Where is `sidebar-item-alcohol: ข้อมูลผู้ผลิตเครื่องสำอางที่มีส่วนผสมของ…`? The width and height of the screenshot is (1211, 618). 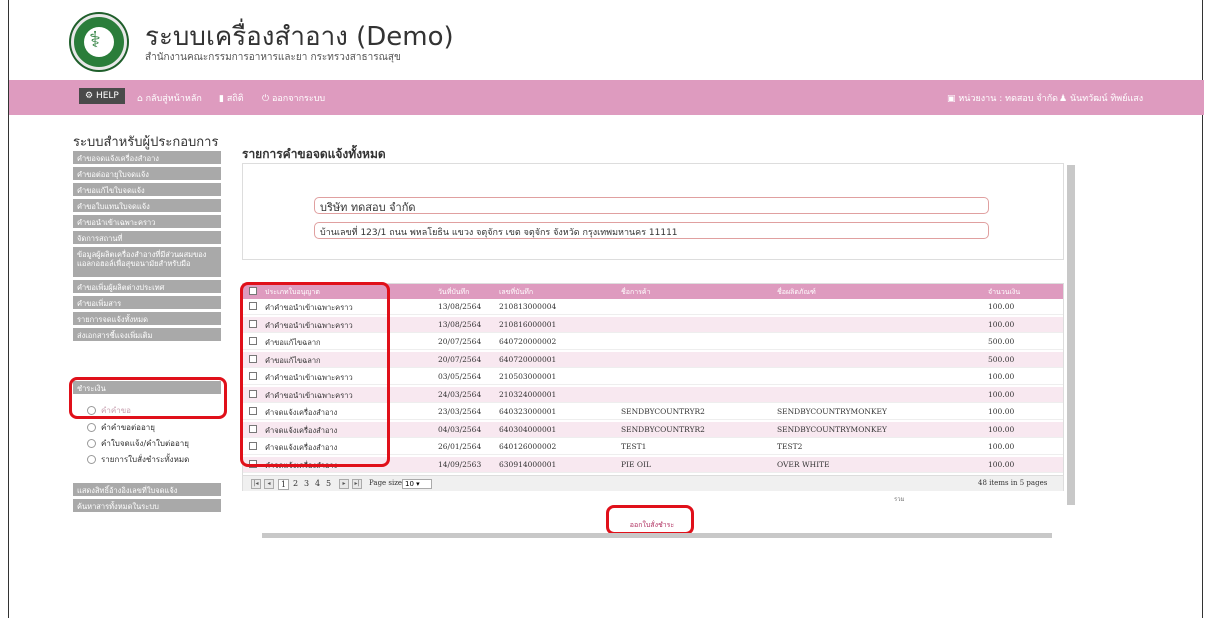 sidebar-item-alcohol: ข้อมูลผู้ผลิตเครื่องสำอางที่มีส่วนผสมของ… is located at coordinates (147, 262).